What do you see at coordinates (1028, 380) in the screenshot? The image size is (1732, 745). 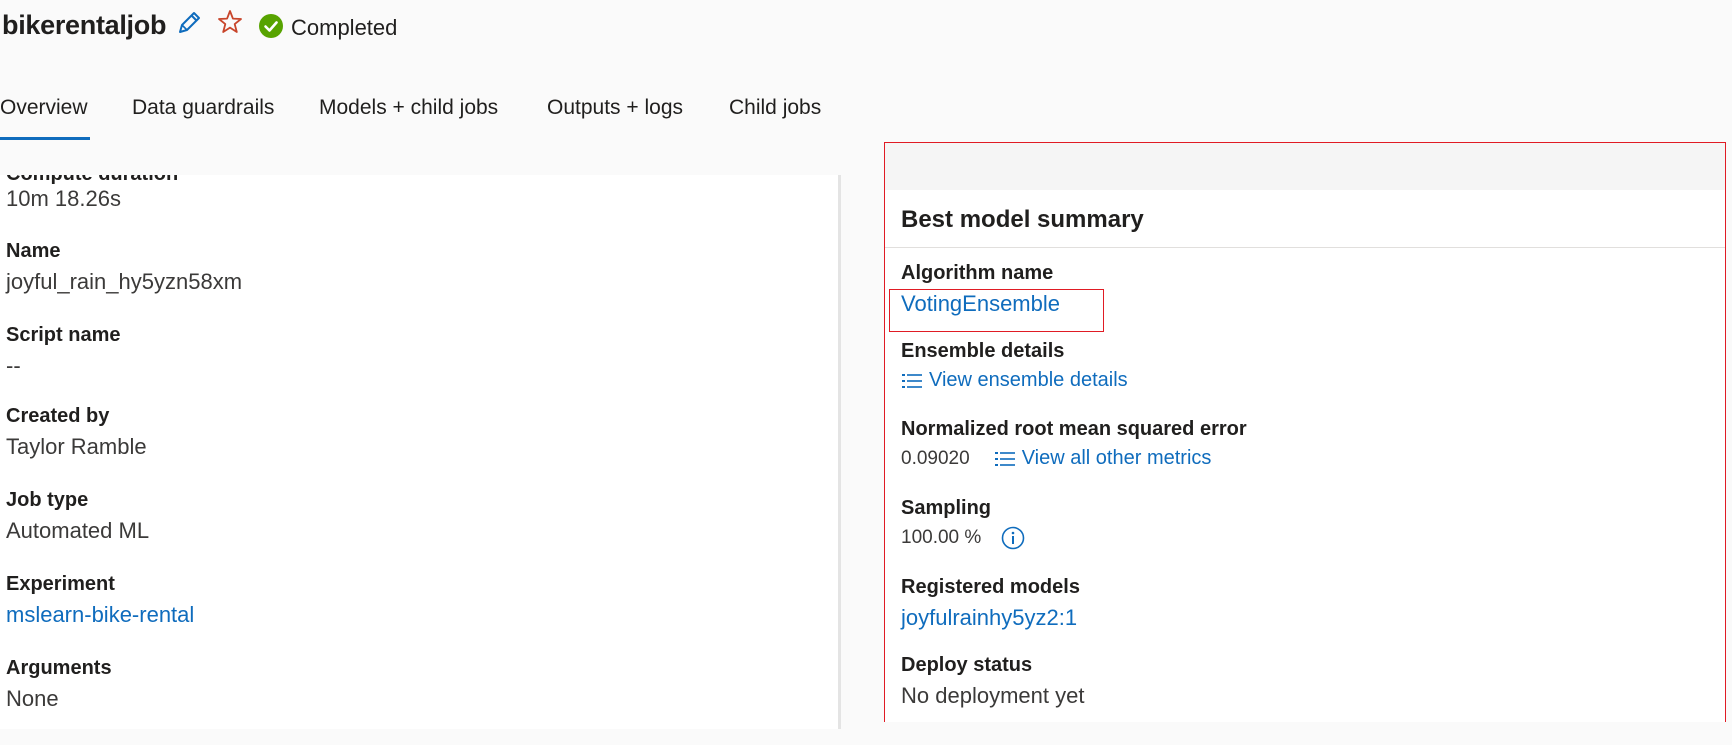 I see `view-ensemble-details-link: View ensemble details` at bounding box center [1028, 380].